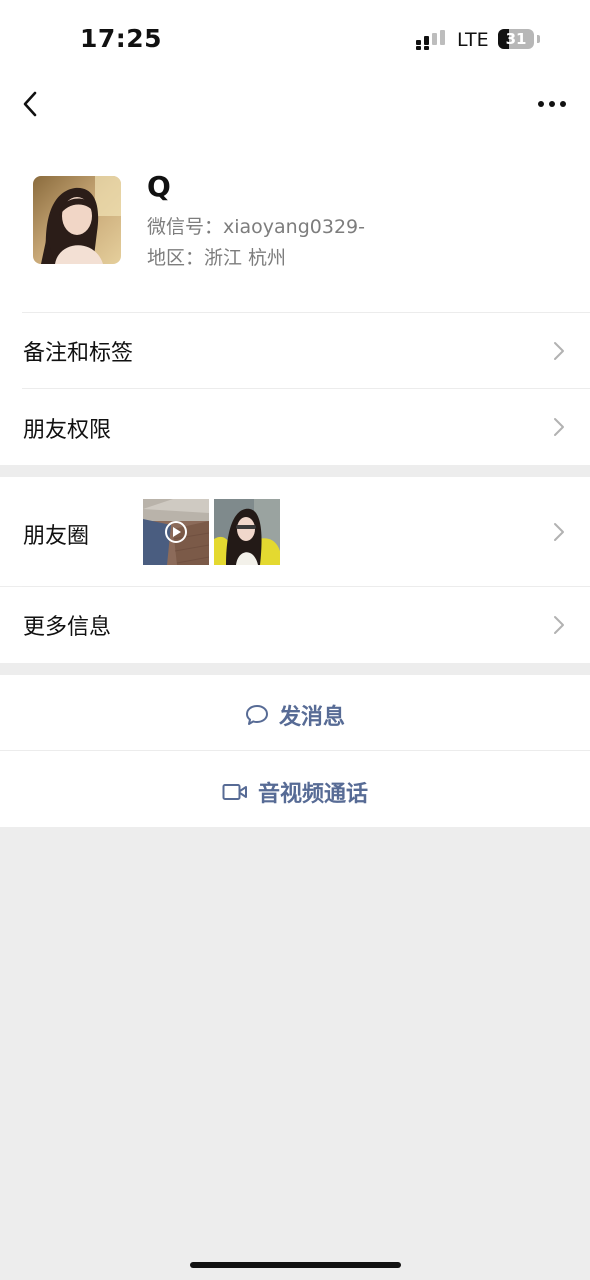 This screenshot has height=1280, width=590. I want to click on moments-photo-thumbnail, so click(247, 532).